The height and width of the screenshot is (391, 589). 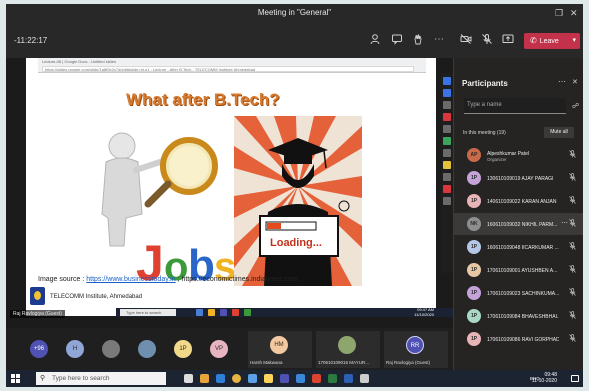 What do you see at coordinates (447, 117) in the screenshot?
I see `pen-red-tool` at bounding box center [447, 117].